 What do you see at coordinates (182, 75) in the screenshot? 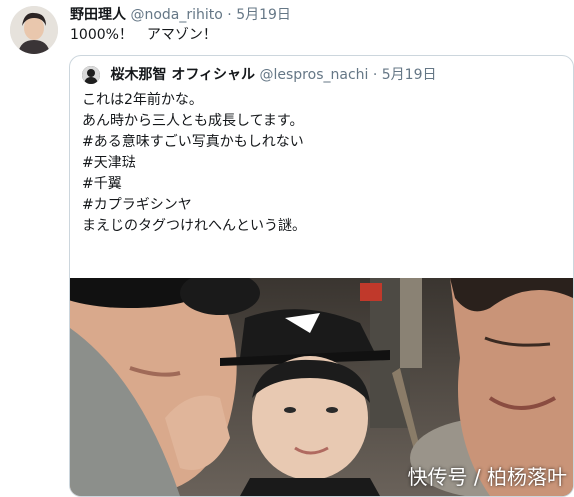
I see `quoted-author-name: 桜木那智 オフィシャル` at bounding box center [182, 75].